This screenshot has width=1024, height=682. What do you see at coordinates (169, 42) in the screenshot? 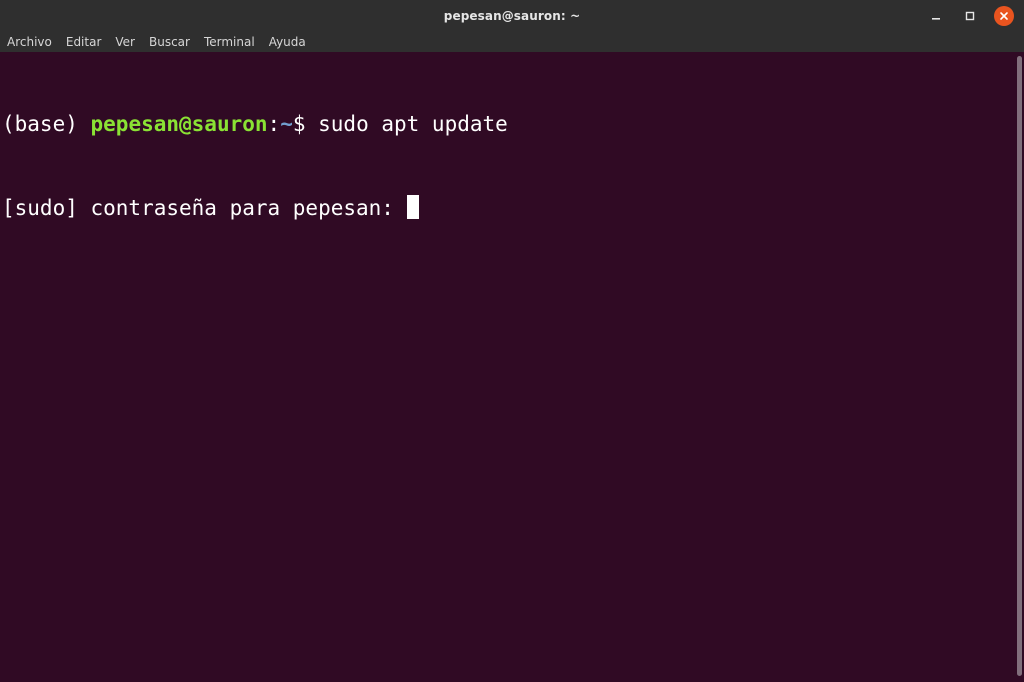
I see `menu-buscar: Buscar` at bounding box center [169, 42].